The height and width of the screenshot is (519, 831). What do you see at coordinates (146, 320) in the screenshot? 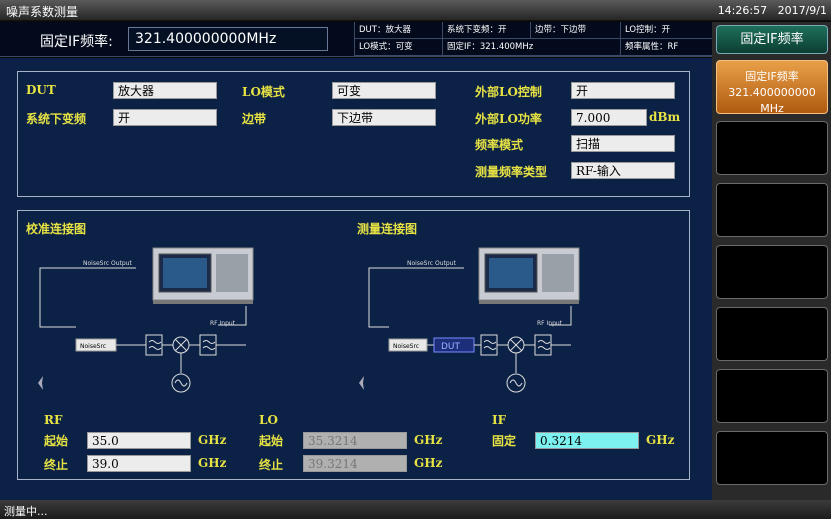
I see `cal-connection-diagram: NoiseSrc Output NoiseSrc RF Input` at bounding box center [146, 320].